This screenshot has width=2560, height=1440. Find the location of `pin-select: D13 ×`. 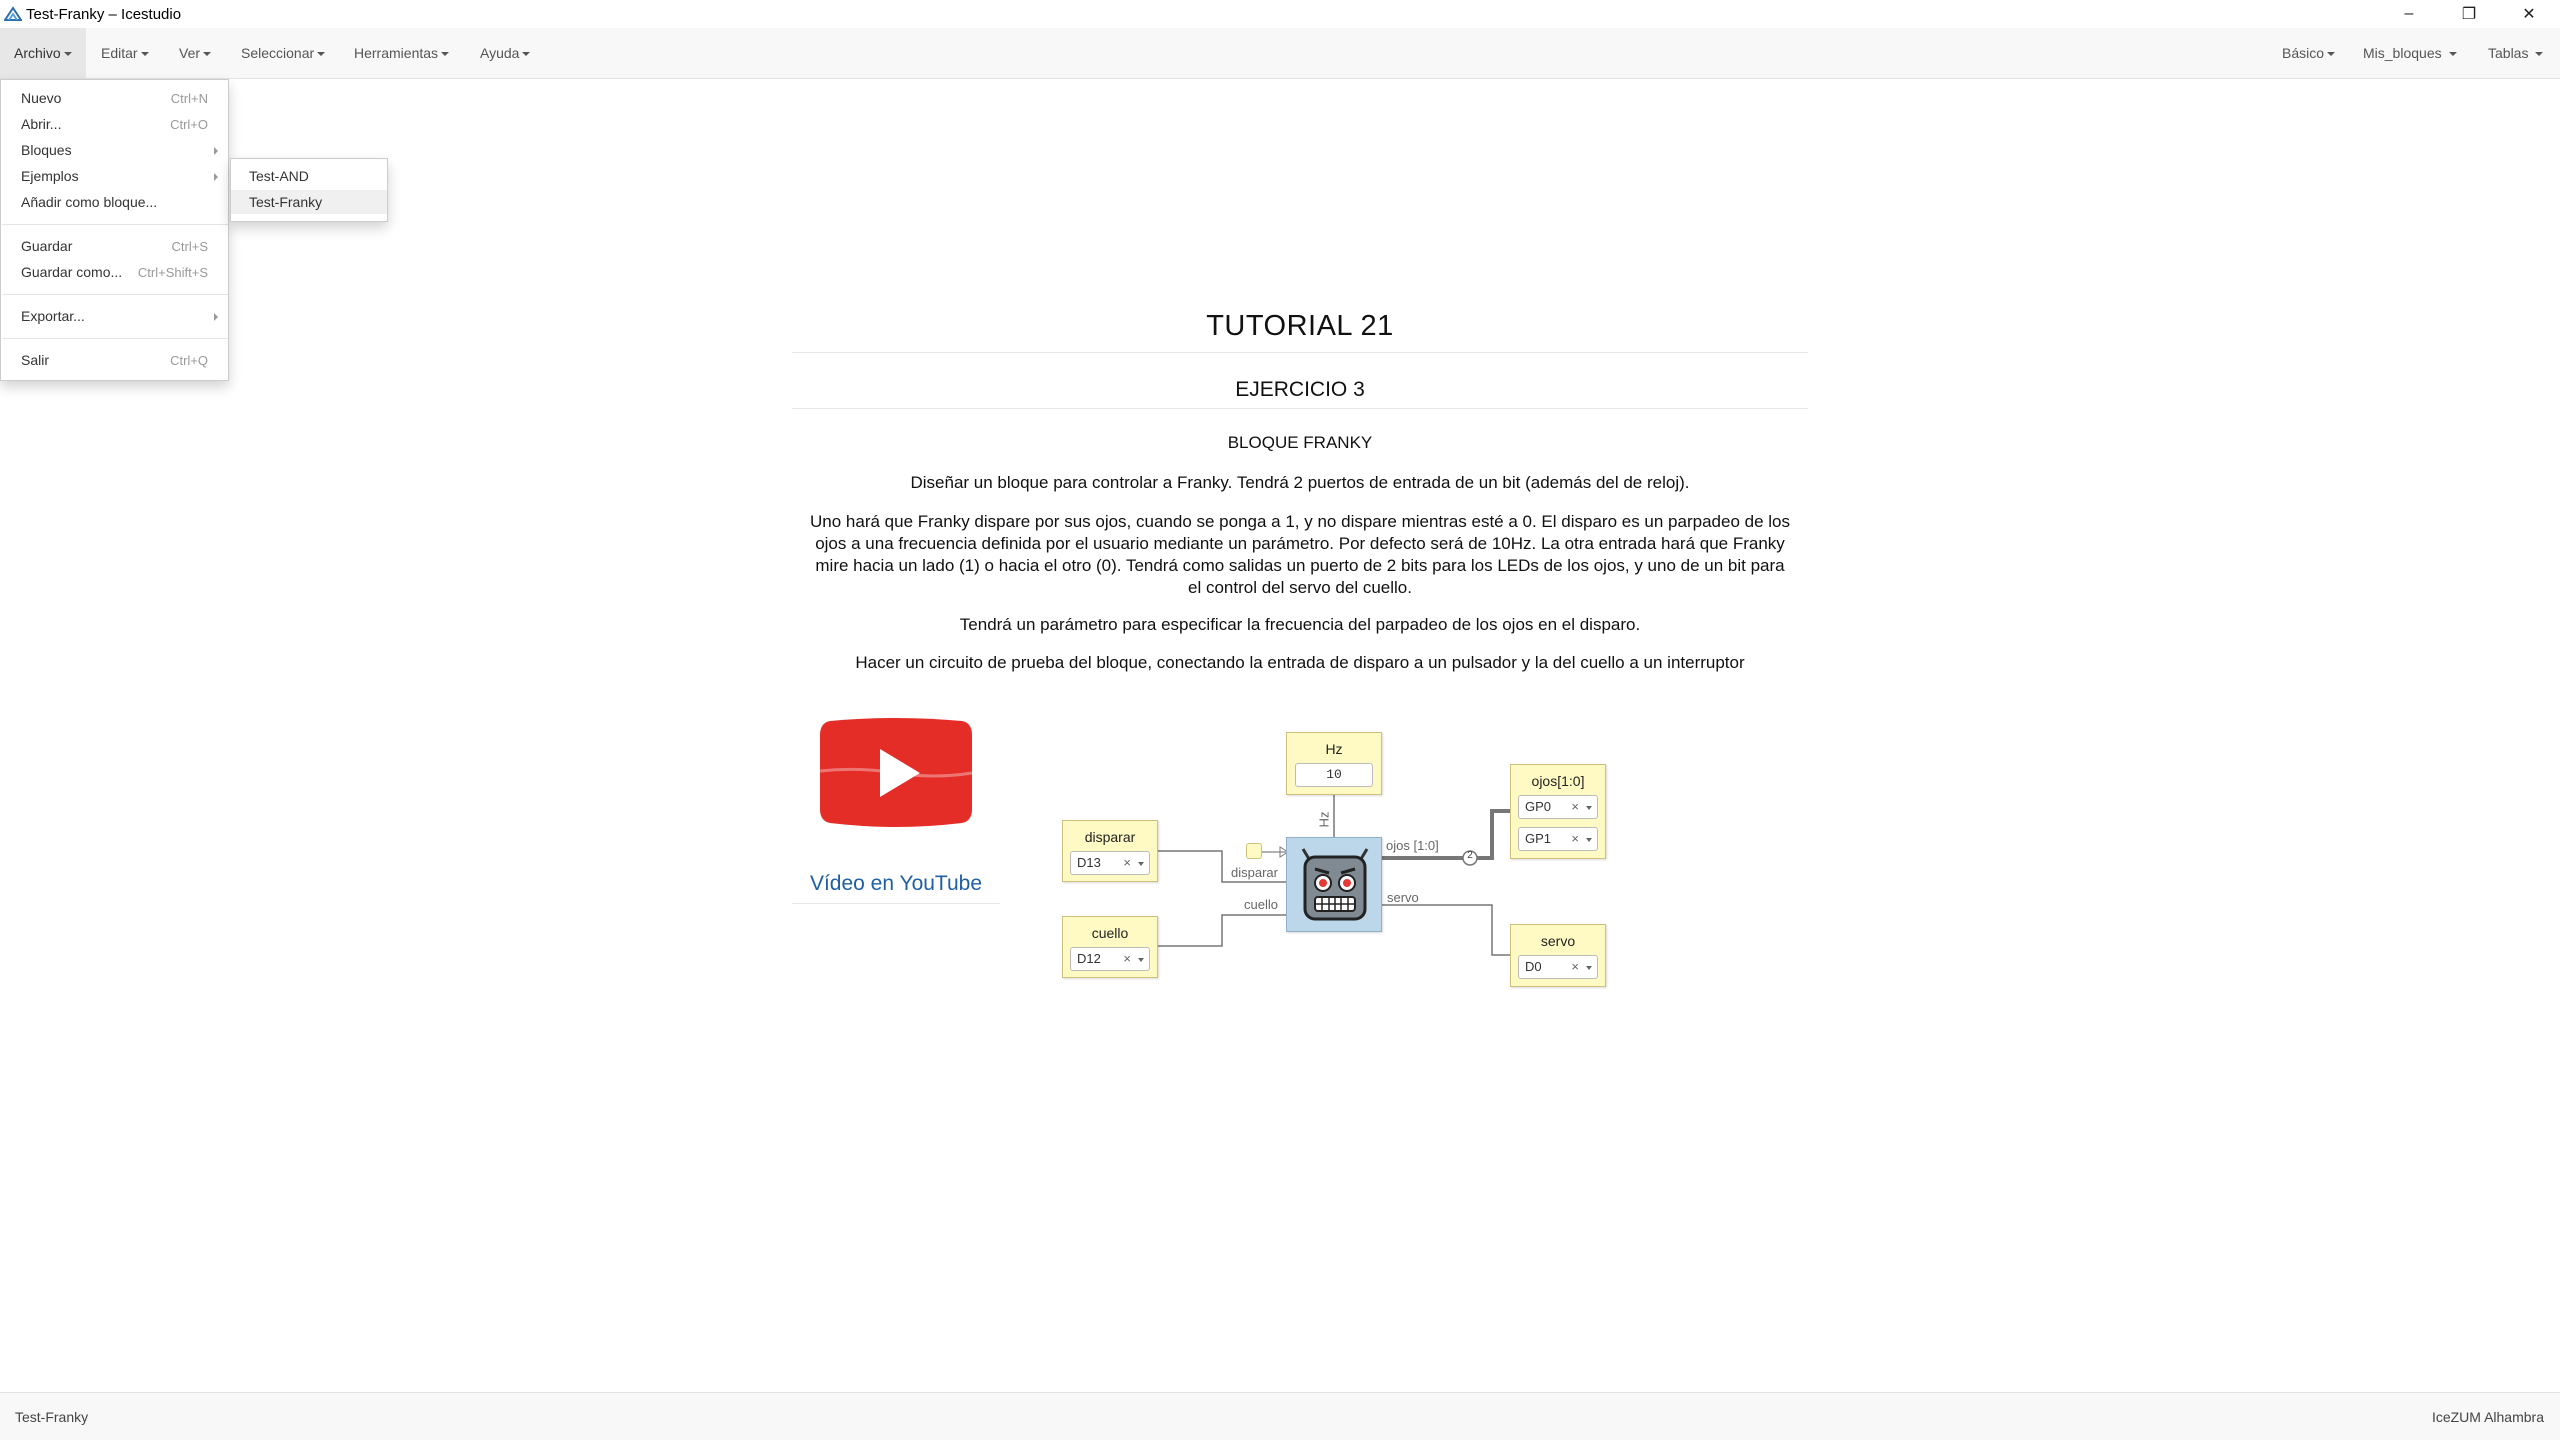

pin-select: D13 × is located at coordinates (1110, 863).